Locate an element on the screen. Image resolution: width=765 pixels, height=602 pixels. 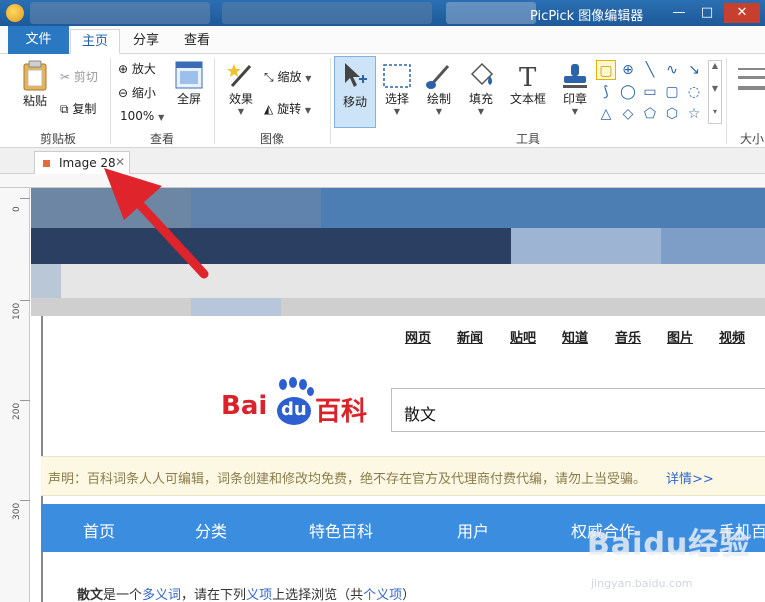
disambiguation-line: 散文是一个多义词，请在下列义项上选择浏览（共个义项） is located at coordinates (246, 595).